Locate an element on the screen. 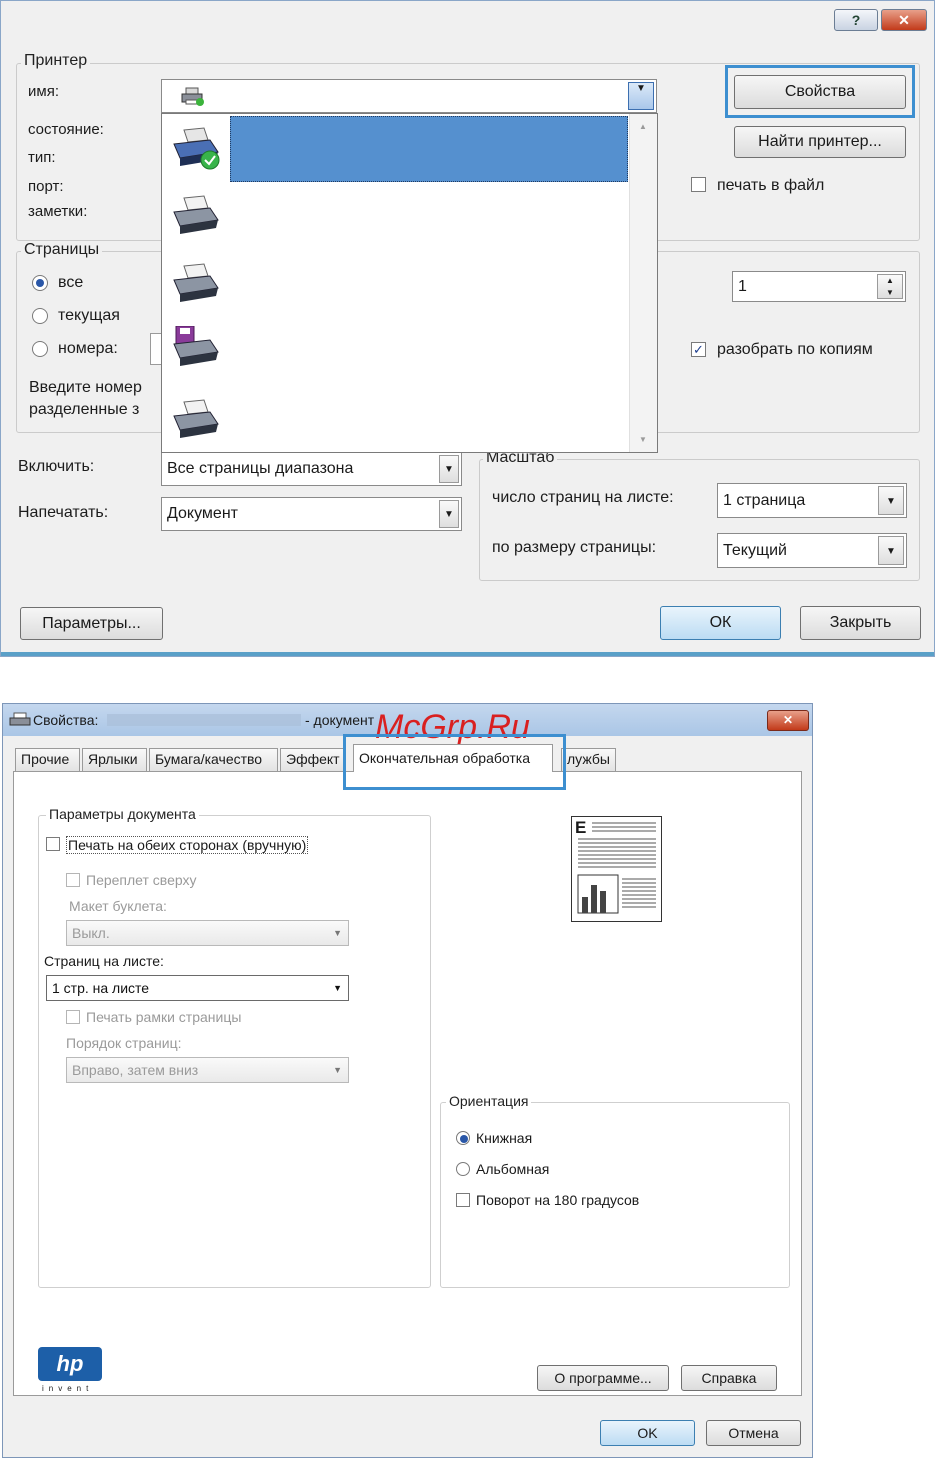 The height and width of the screenshot is (1460, 937). dropdown-scrollbar: ▲ ▼ is located at coordinates (643, 283).